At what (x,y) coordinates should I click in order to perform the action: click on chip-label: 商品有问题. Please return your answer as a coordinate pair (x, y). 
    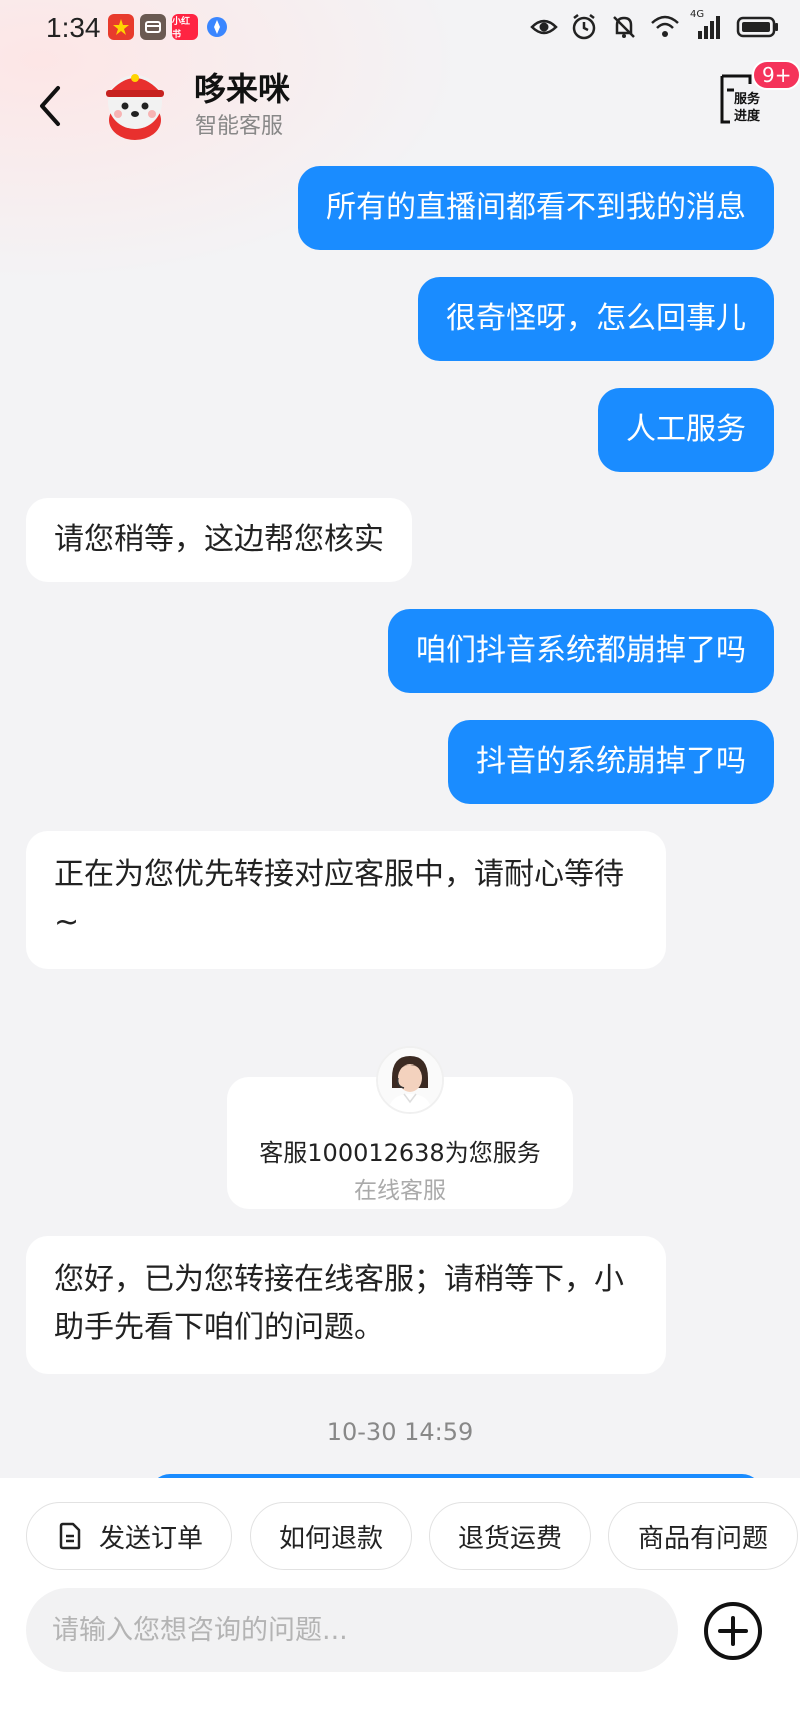
    Looking at the image, I should click on (702, 1538).